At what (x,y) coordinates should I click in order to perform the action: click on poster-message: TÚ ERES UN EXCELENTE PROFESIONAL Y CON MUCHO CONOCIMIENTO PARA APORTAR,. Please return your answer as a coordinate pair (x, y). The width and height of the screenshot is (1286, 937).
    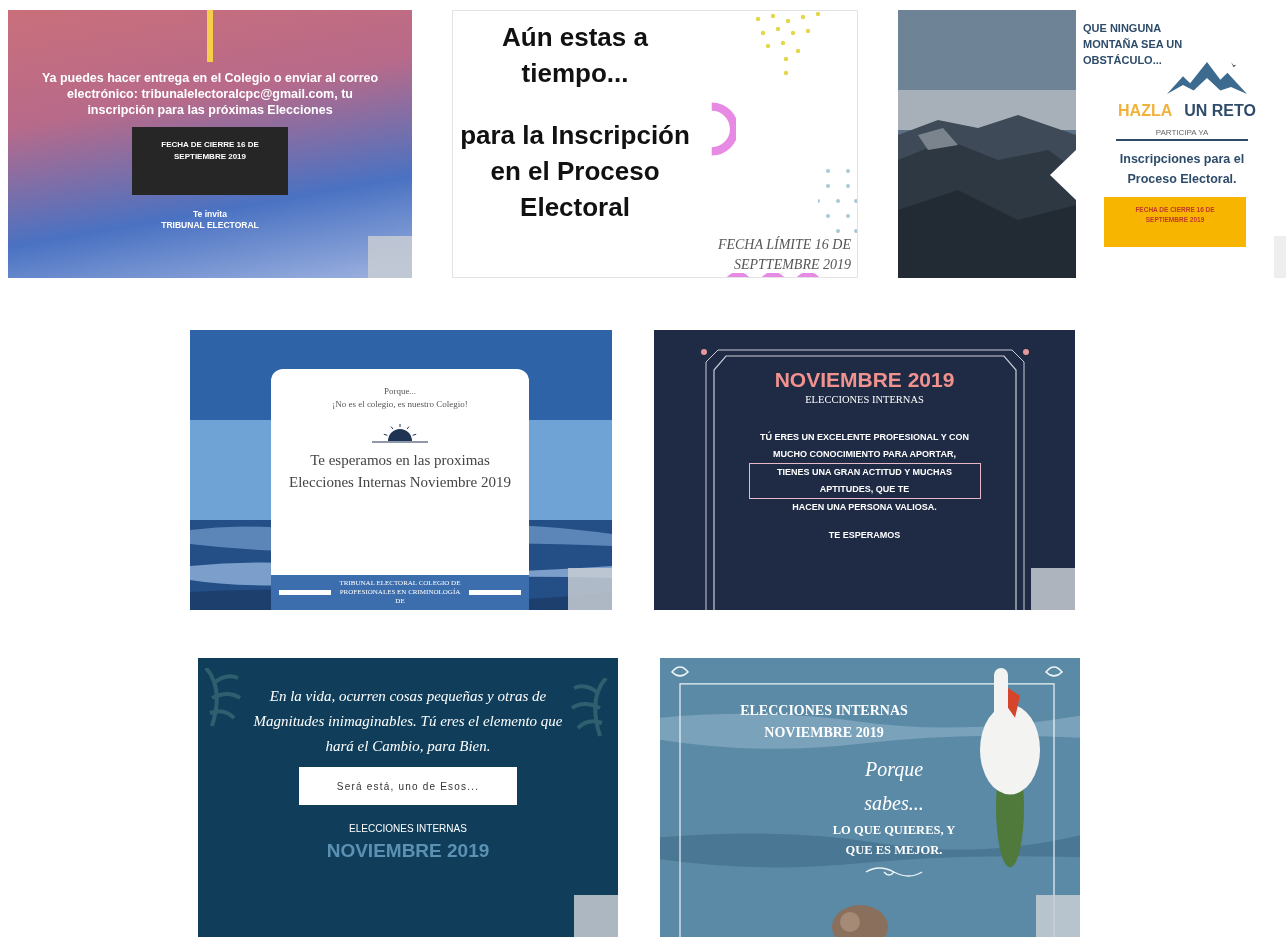
    Looking at the image, I should click on (864, 445).